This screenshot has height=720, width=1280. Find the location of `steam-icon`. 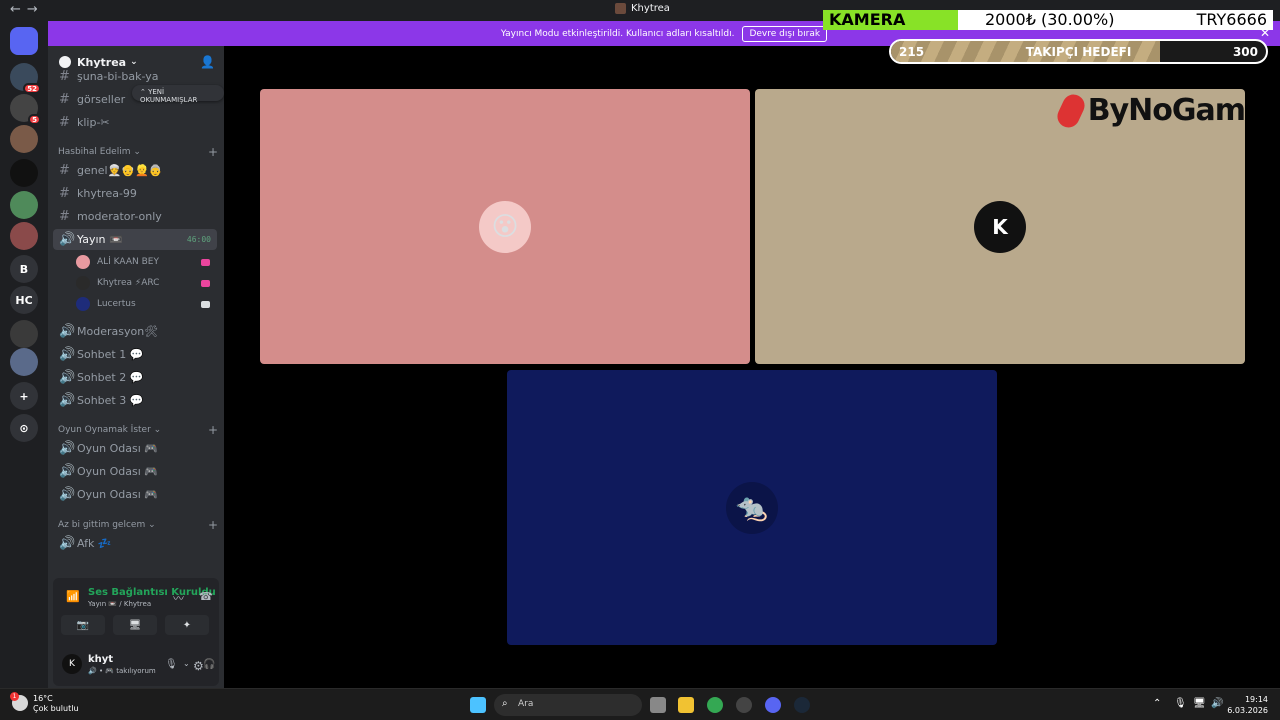

steam-icon is located at coordinates (802, 705).